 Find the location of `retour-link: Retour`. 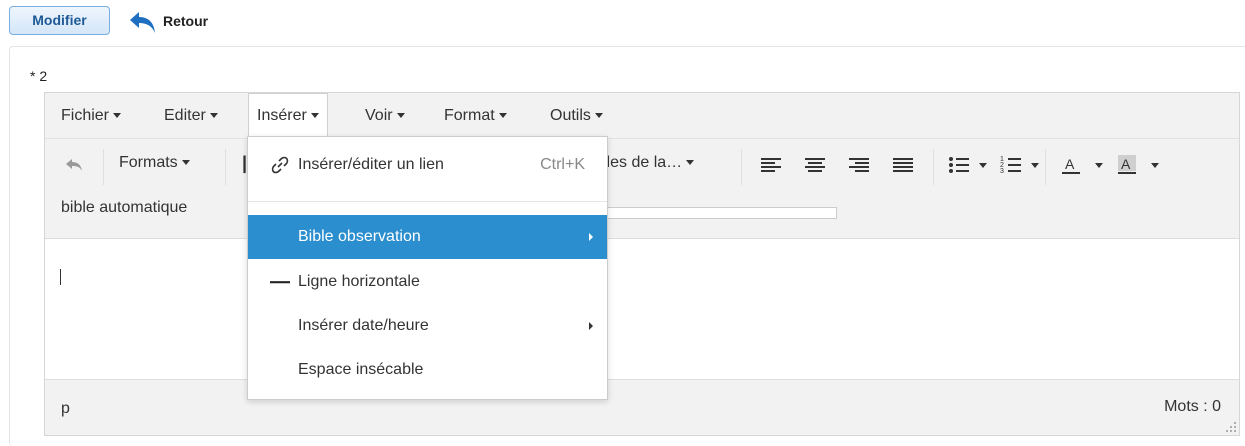

retour-link: Retour is located at coordinates (185, 21).